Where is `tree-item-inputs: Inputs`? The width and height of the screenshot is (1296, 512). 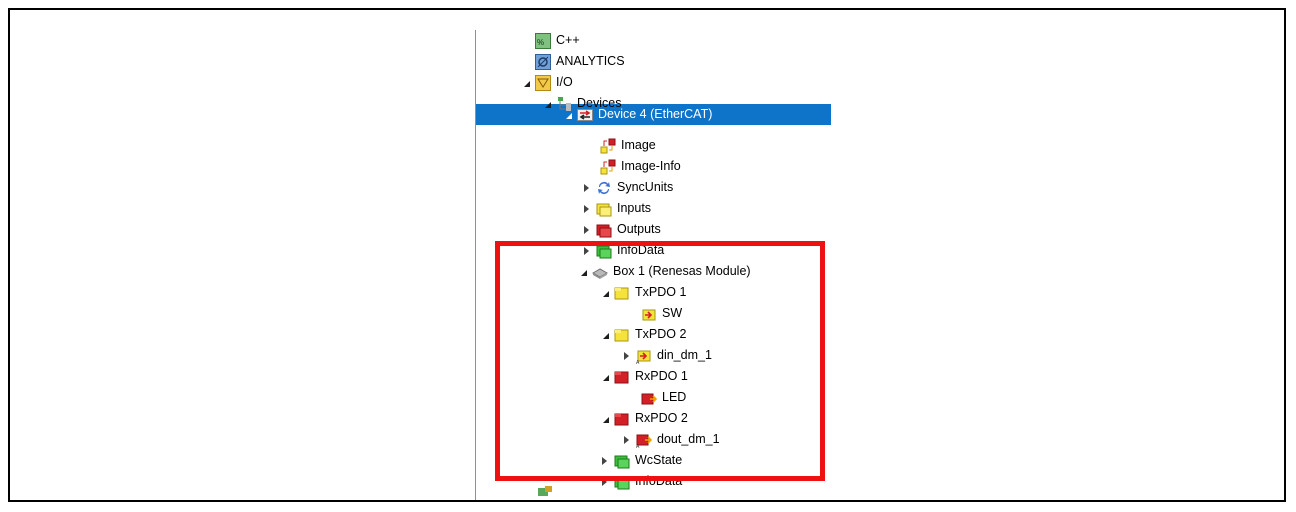
tree-item-inputs: Inputs is located at coordinates (615, 208).